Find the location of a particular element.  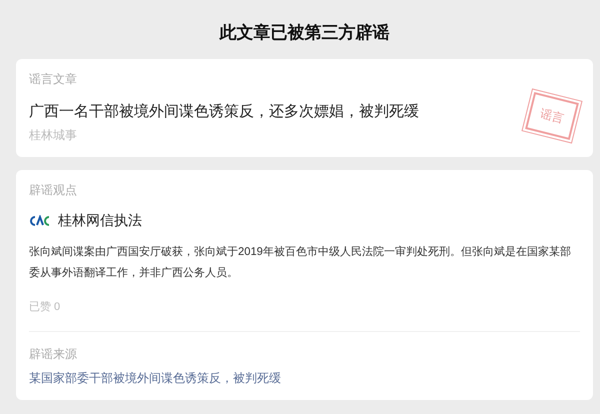

section-label: 谣言文章 is located at coordinates (53, 79).